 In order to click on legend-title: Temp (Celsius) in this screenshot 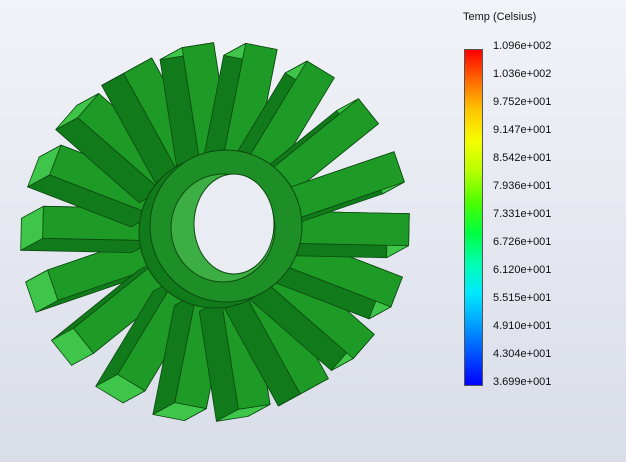, I will do `click(500, 17)`.